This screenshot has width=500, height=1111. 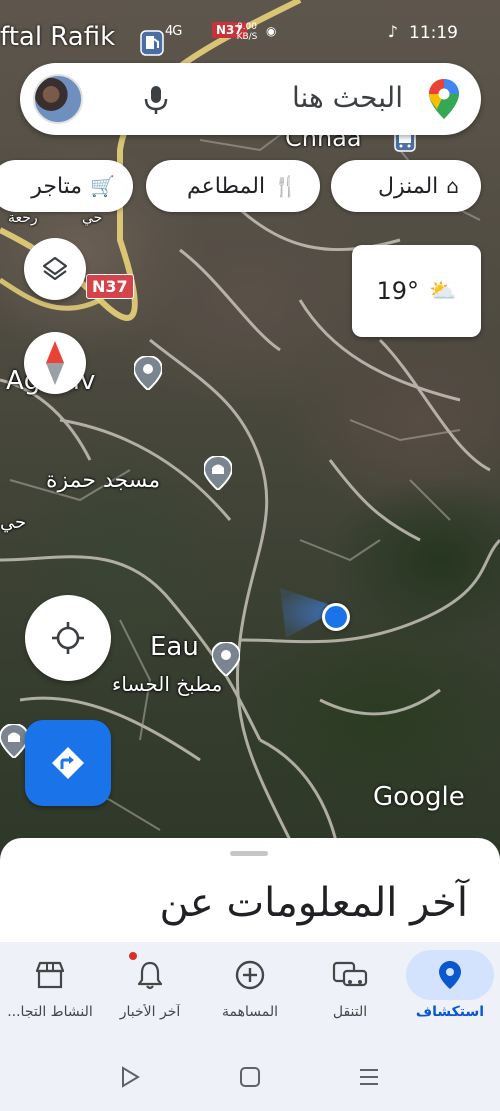 I want to click on tab-label: آخر الأخبار, so click(x=150, y=1012).